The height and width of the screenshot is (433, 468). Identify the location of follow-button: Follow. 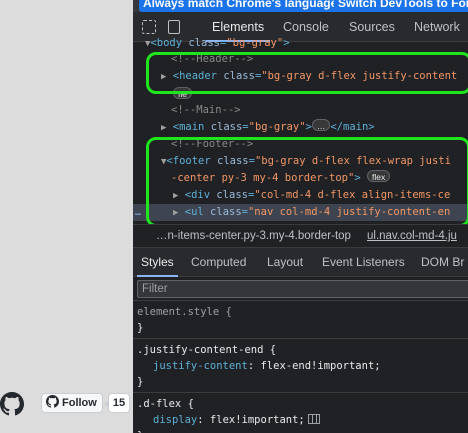
(72, 403).